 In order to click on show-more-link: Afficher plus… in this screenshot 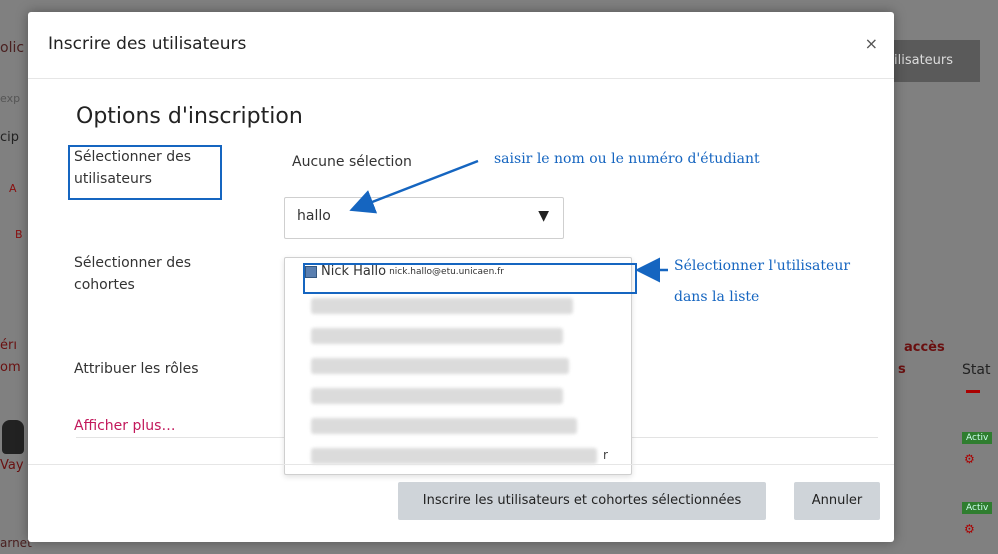, I will do `click(124, 426)`.